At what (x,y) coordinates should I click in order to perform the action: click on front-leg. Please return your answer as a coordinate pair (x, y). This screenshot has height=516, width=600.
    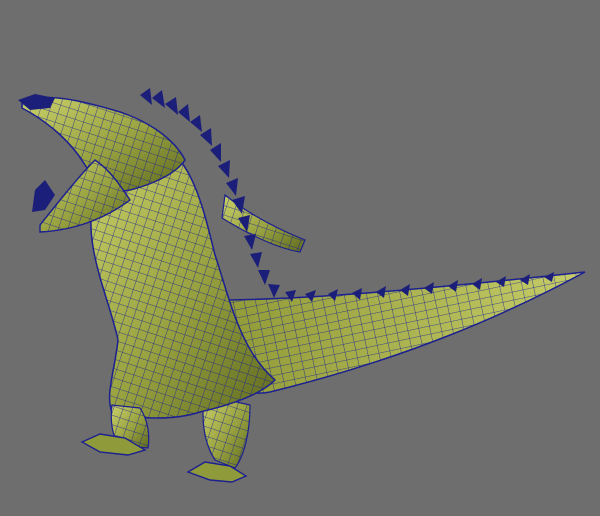
    Looking at the image, I should click on (115, 430).